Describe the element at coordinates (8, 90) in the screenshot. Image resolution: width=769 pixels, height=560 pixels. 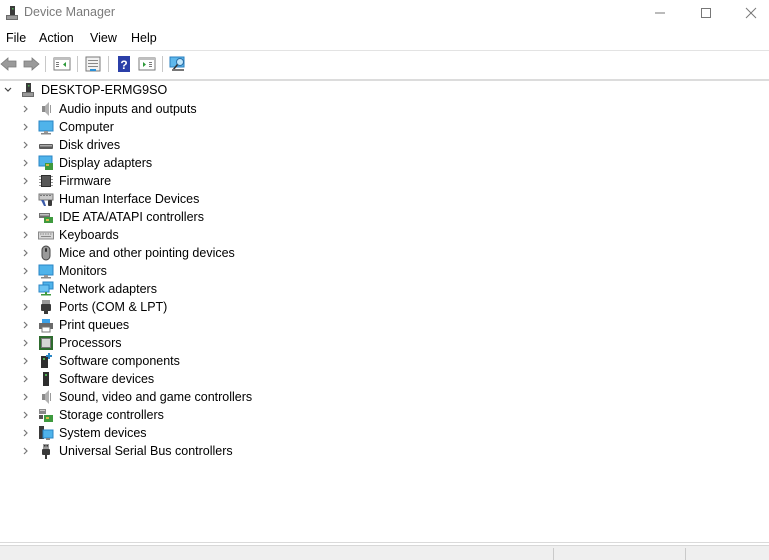
I see `chevron-down-icon` at that location.